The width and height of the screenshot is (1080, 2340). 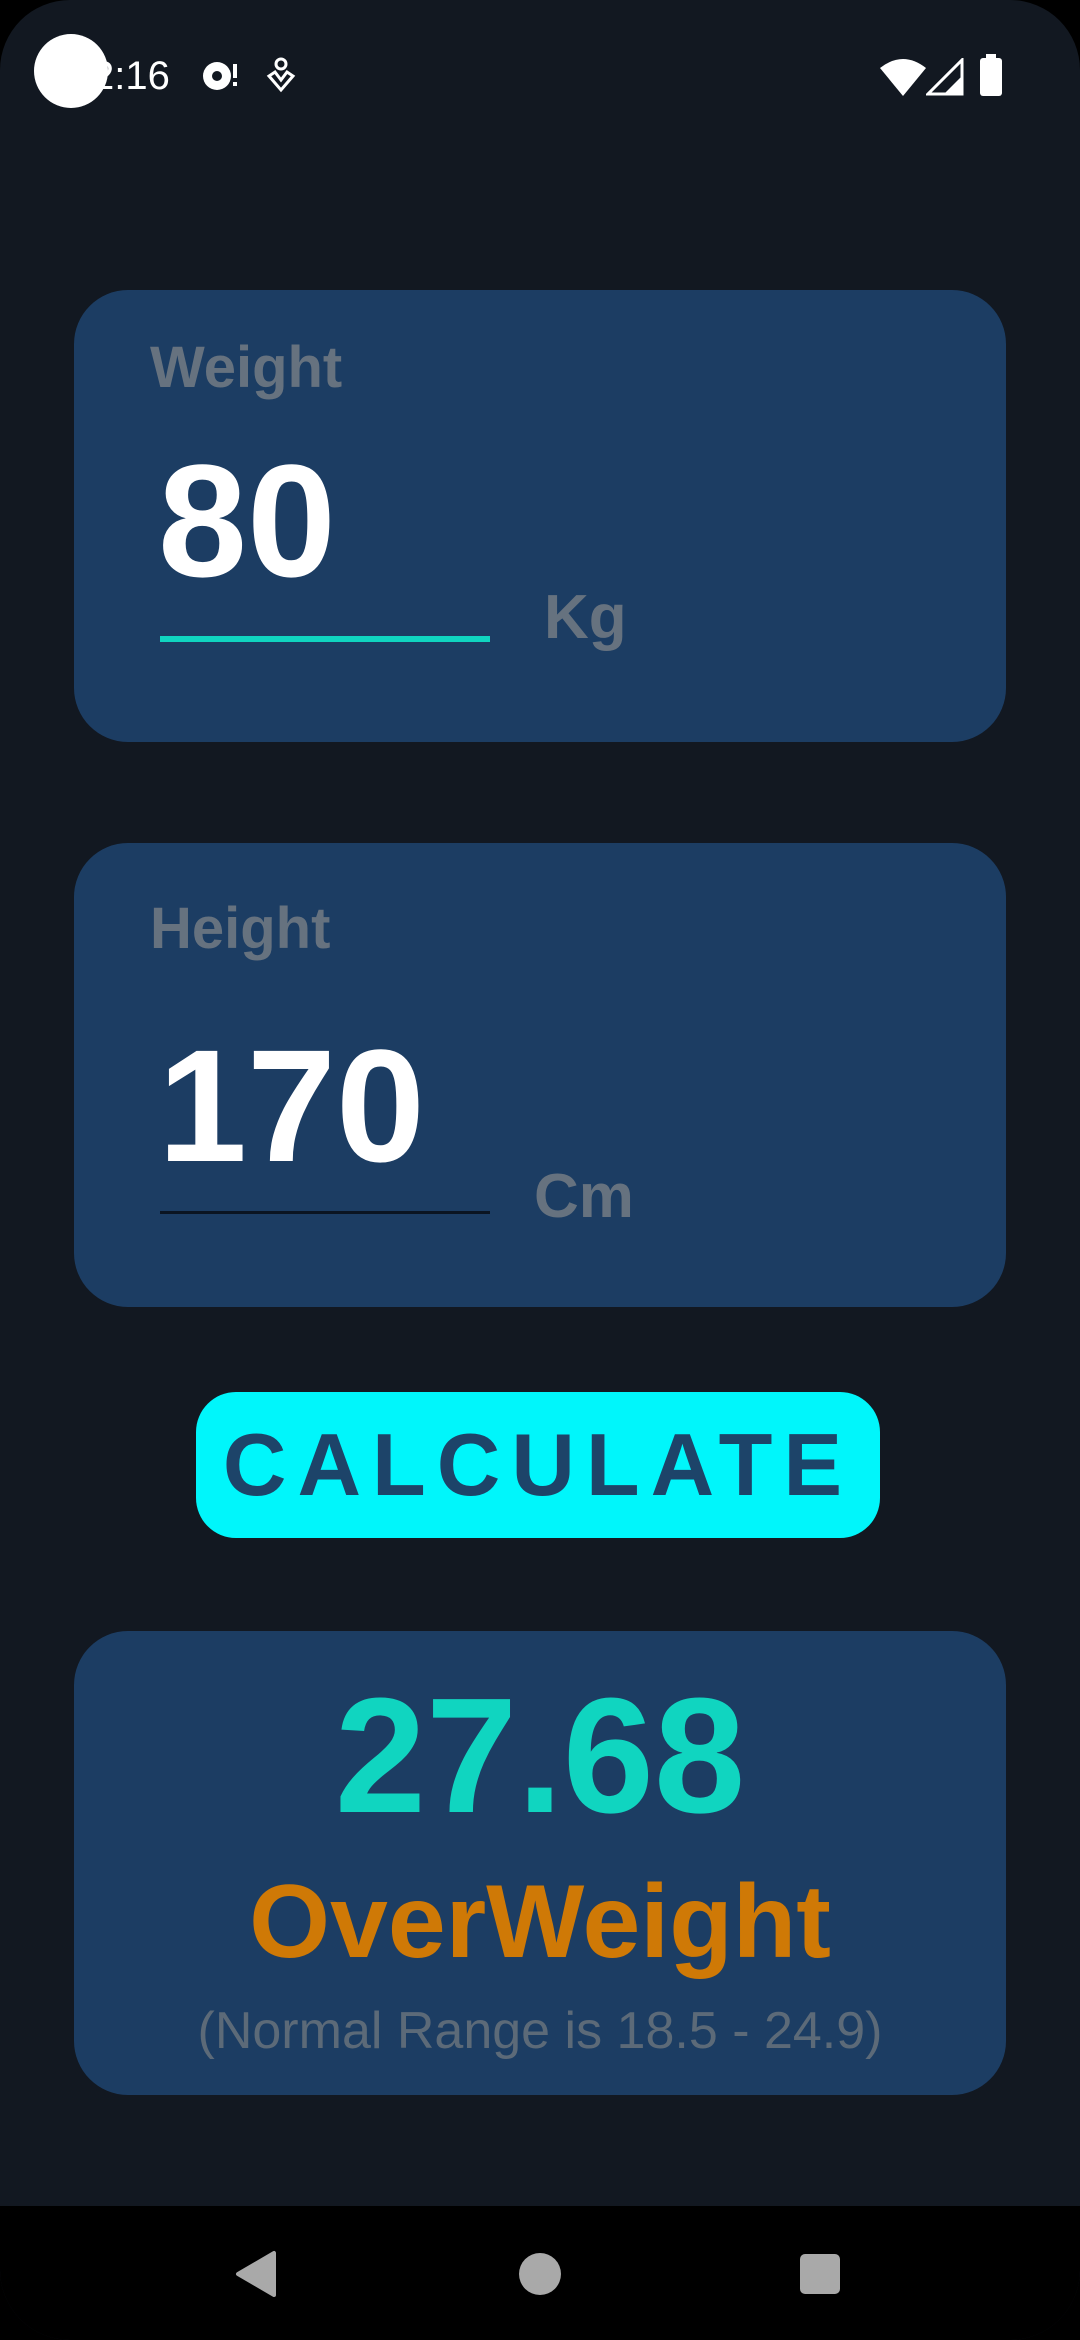 I want to click on recents-icon, so click(x=820, y=2274).